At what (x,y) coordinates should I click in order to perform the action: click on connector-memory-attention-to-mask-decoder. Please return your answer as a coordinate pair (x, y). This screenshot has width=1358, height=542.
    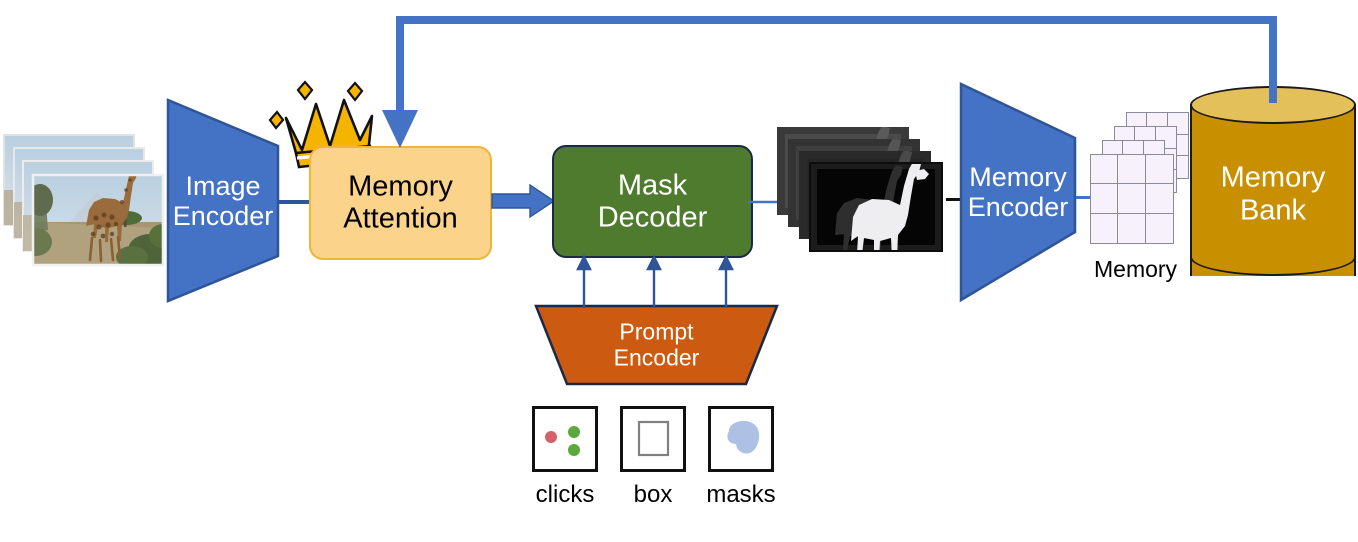
    Looking at the image, I should click on (523, 201).